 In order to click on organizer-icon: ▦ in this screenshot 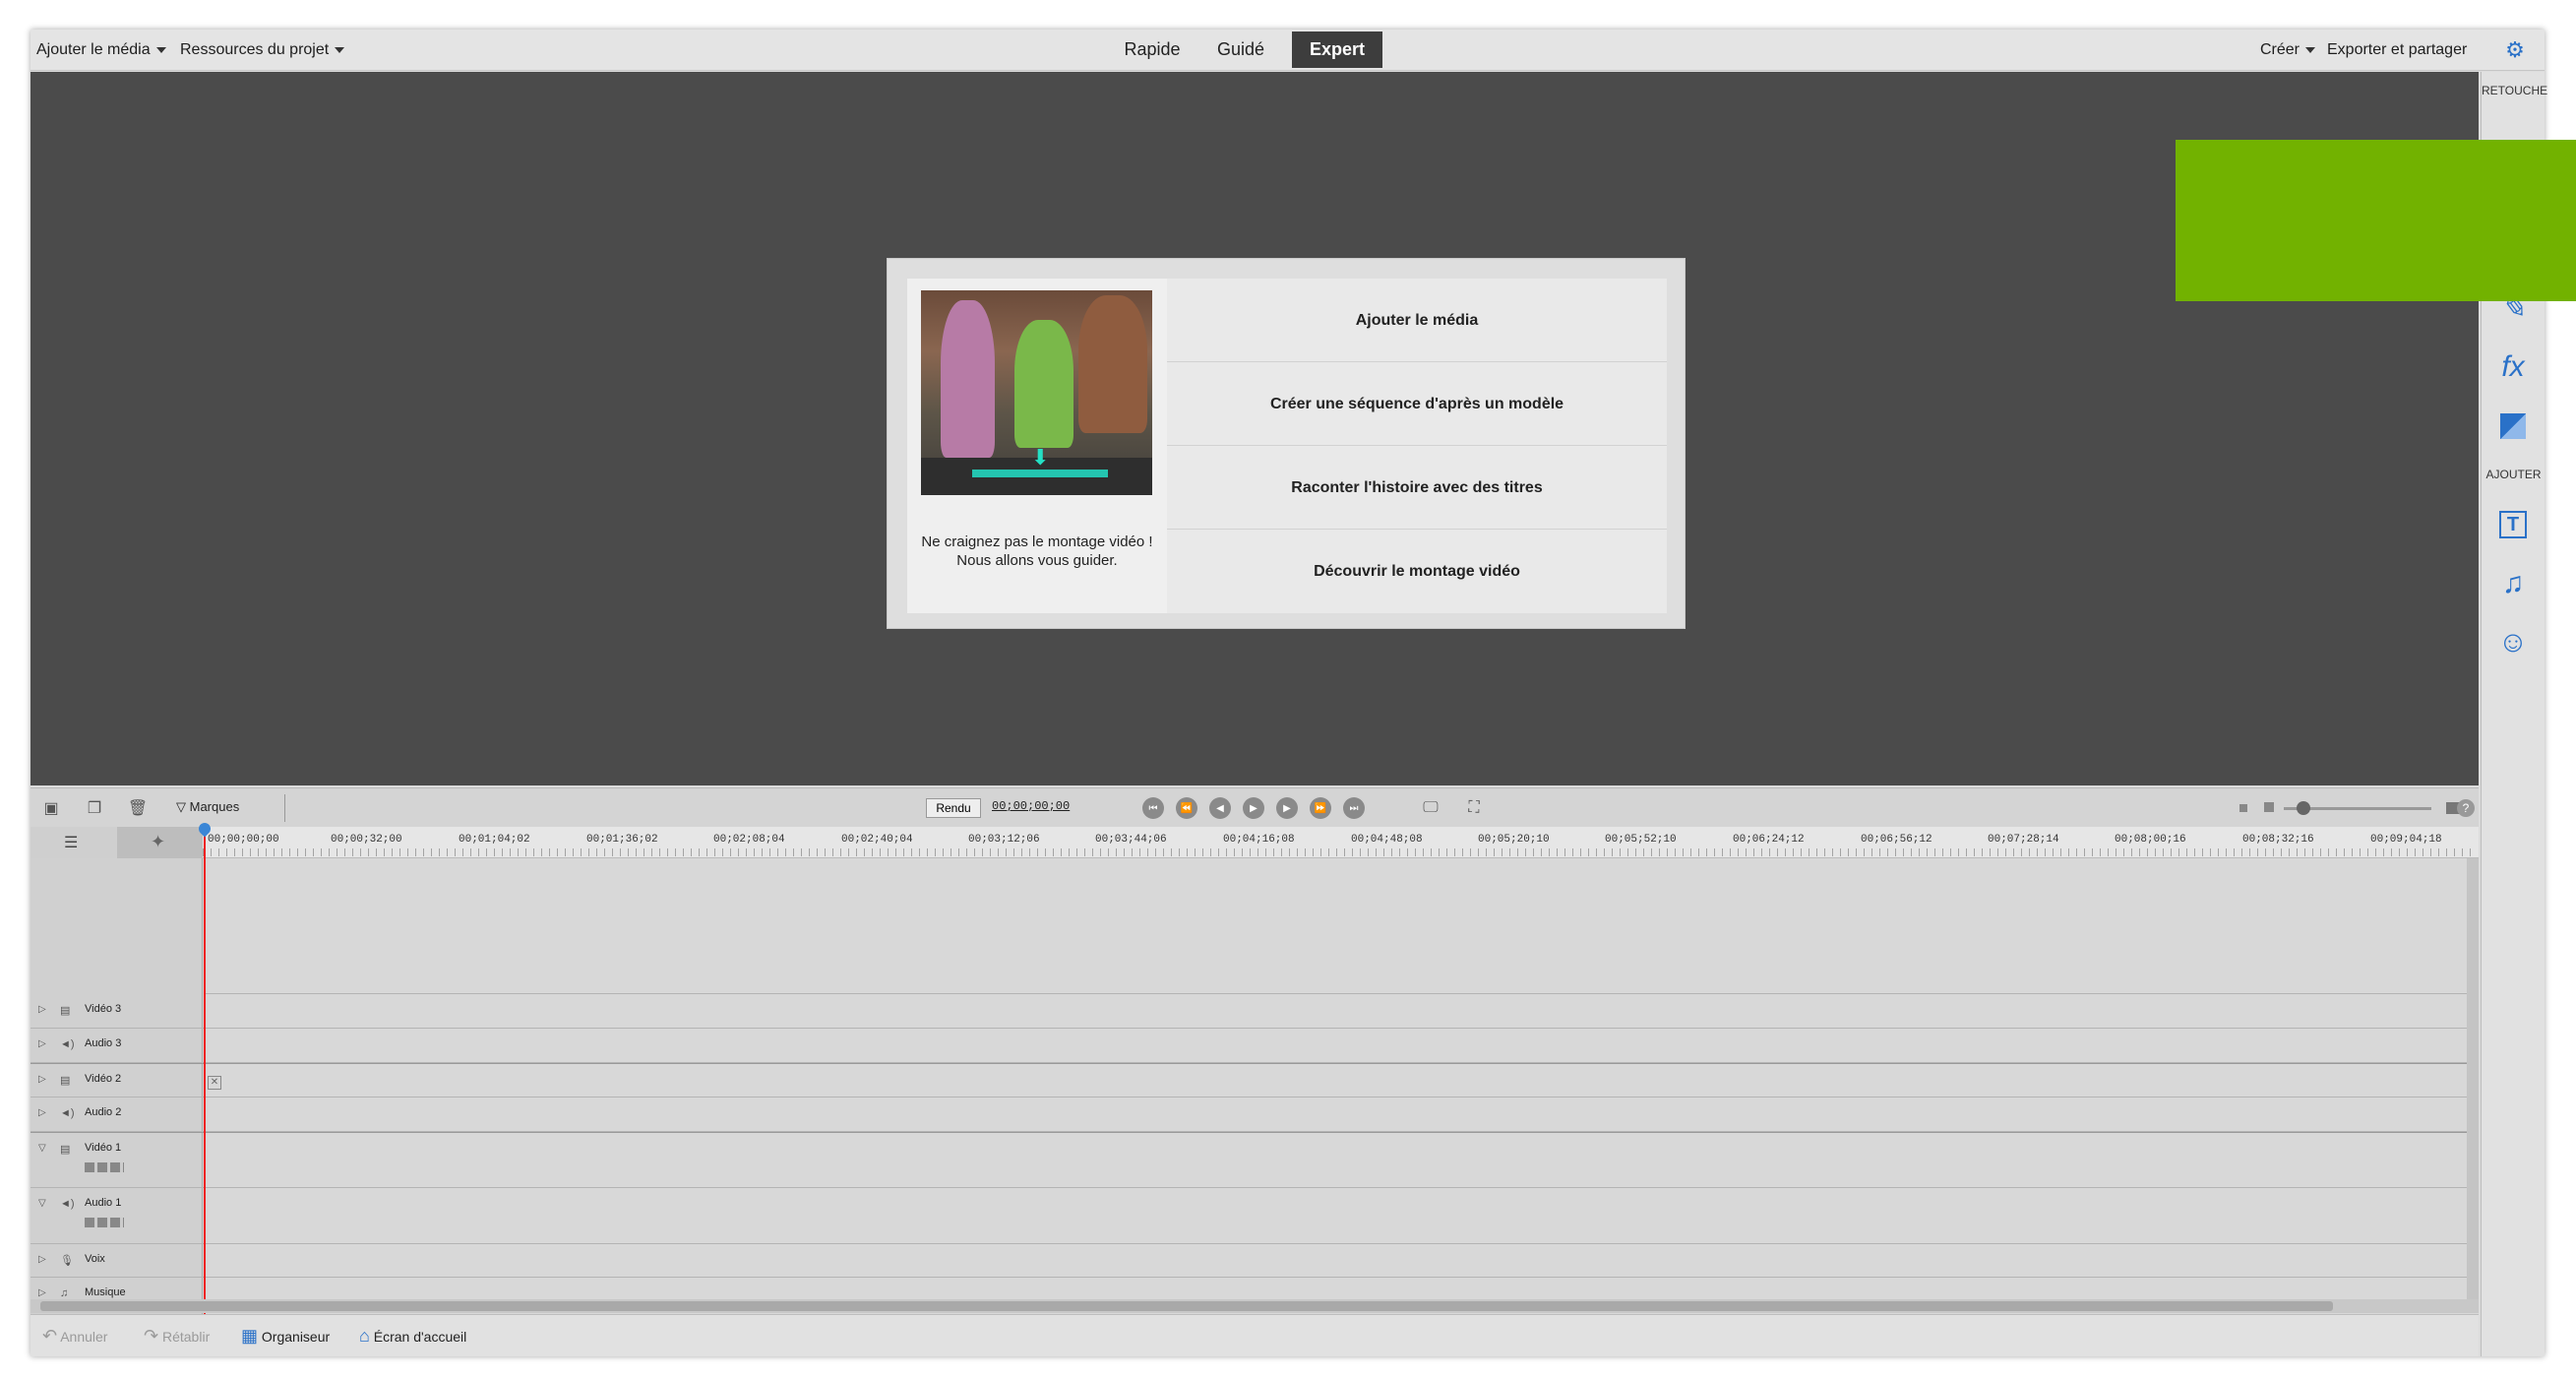, I will do `click(250, 1336)`.